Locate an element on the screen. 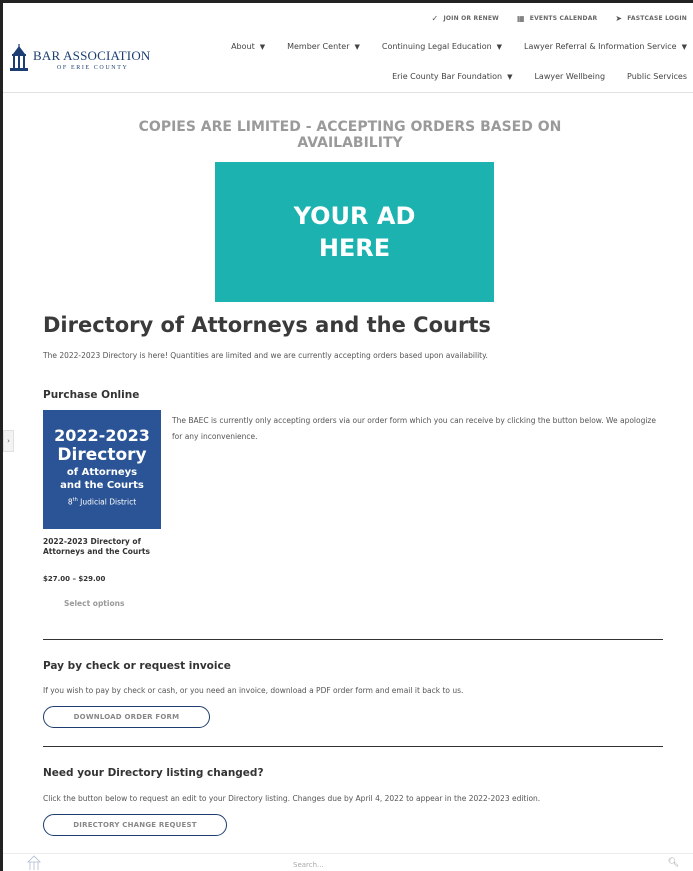 This screenshot has width=693, height=871. side-panel-toggle: › is located at coordinates (8, 441).